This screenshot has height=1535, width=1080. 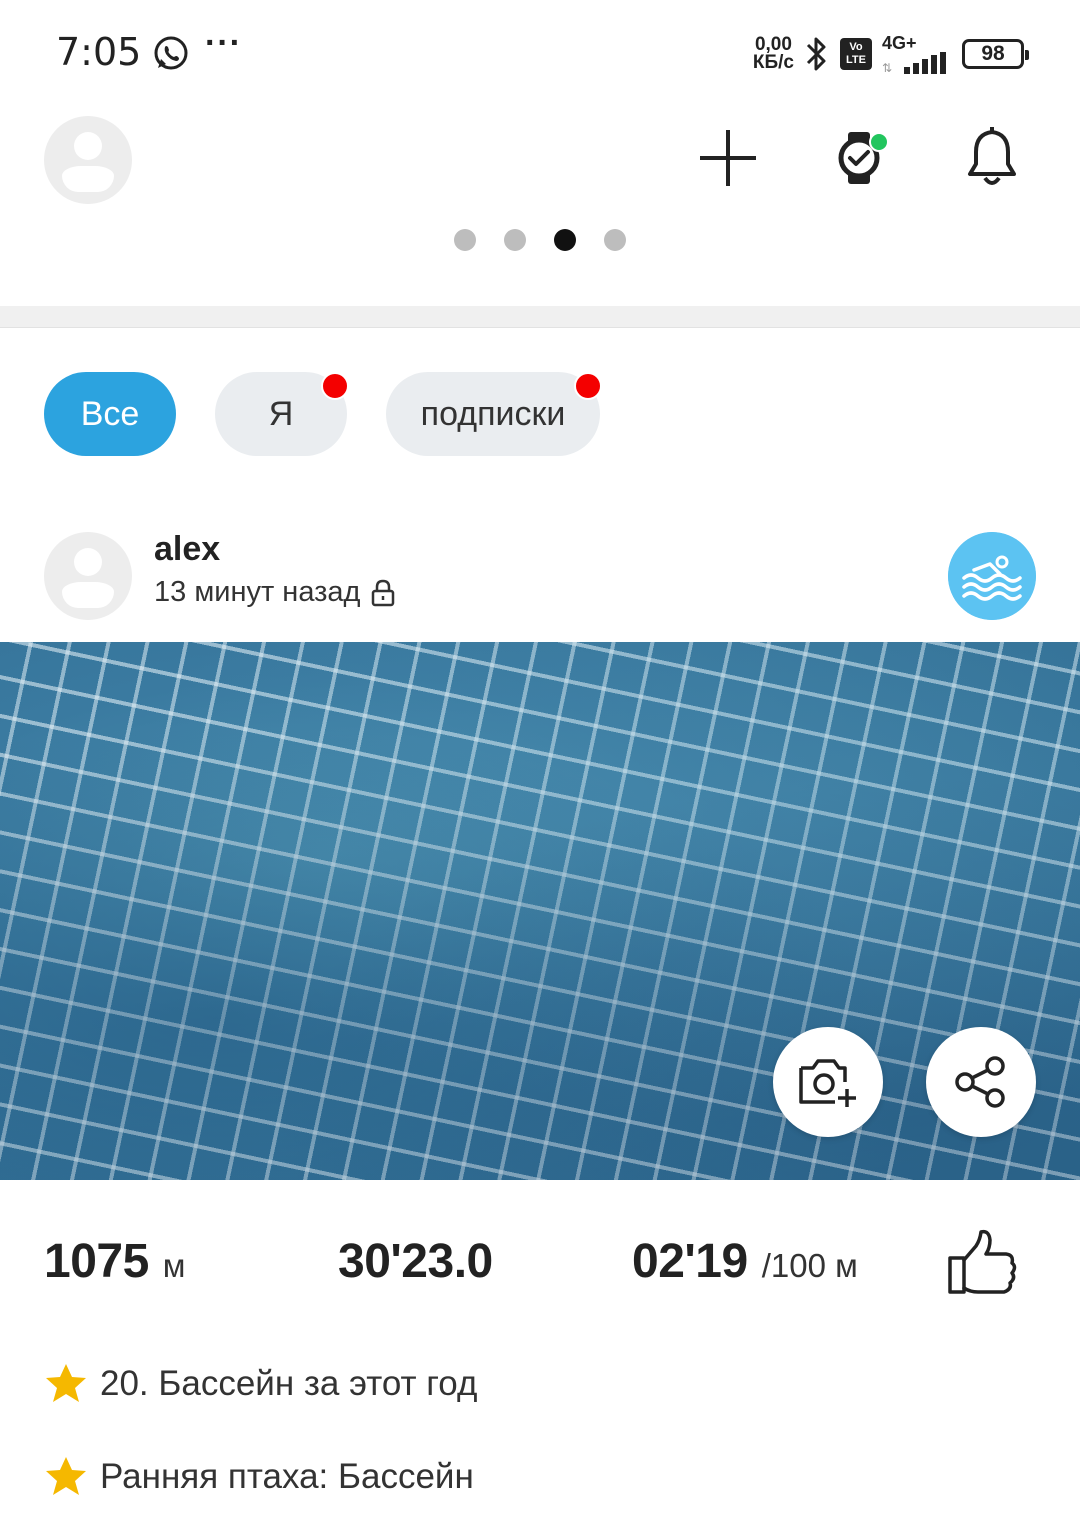 What do you see at coordinates (383, 592) in the screenshot?
I see `lock-icon` at bounding box center [383, 592].